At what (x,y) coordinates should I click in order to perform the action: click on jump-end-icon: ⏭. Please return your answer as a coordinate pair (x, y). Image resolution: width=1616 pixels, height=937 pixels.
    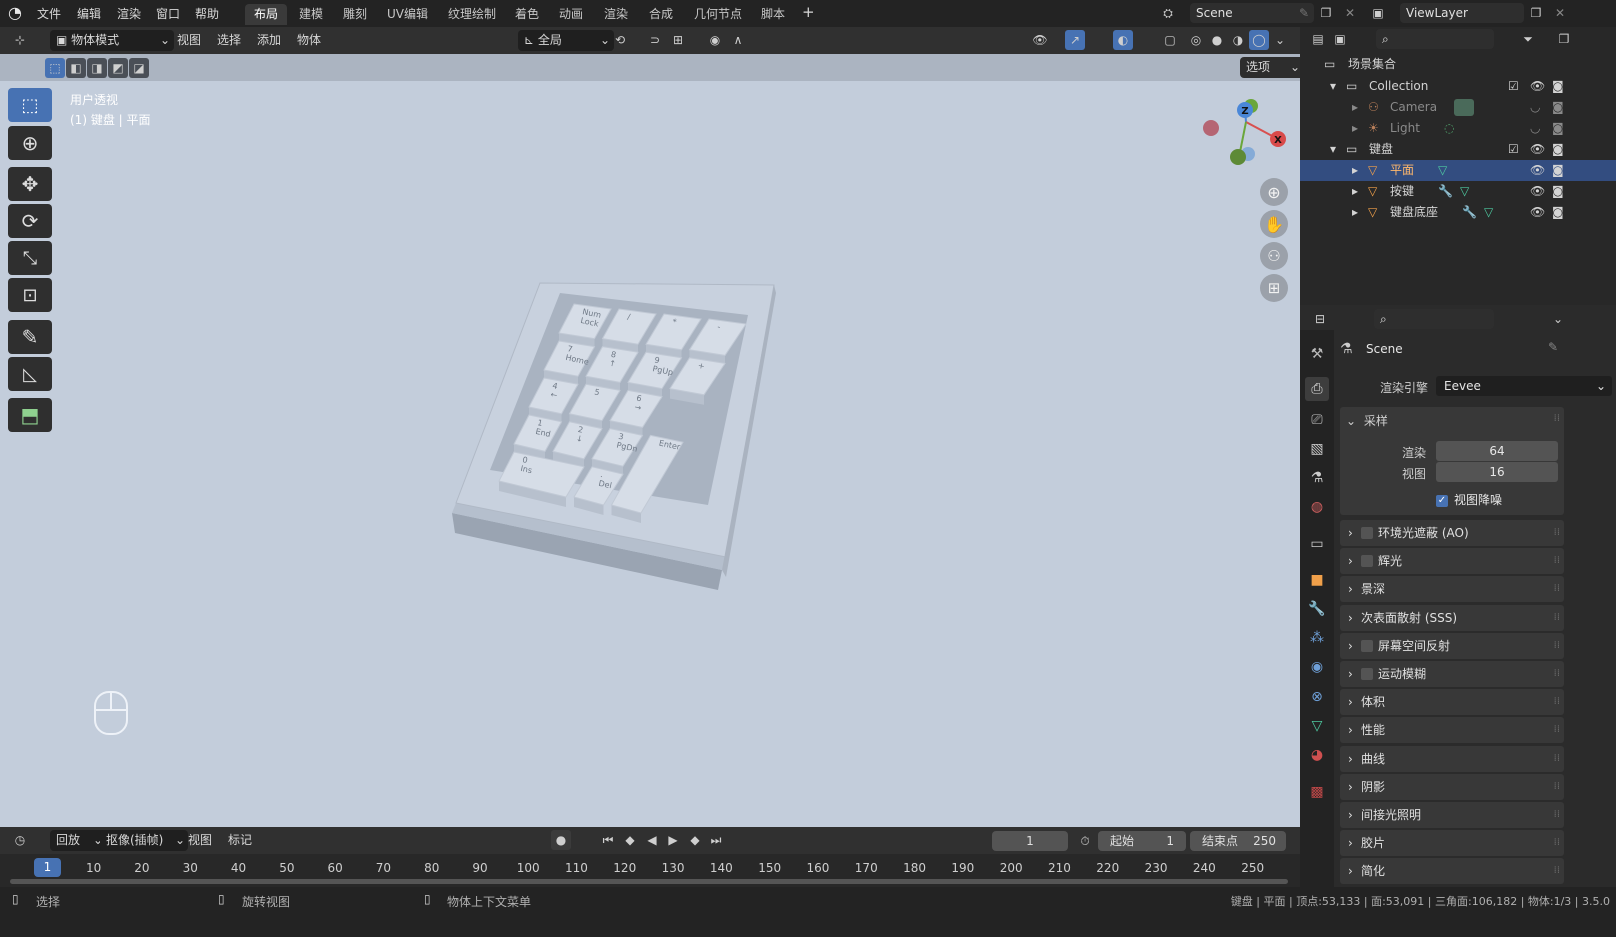
    Looking at the image, I should click on (716, 840).